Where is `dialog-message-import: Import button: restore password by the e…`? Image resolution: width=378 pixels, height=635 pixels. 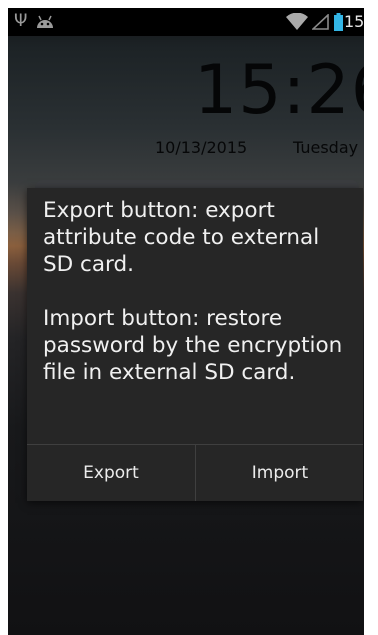
dialog-message-import: Import button: restore password by the e… is located at coordinates (193, 345).